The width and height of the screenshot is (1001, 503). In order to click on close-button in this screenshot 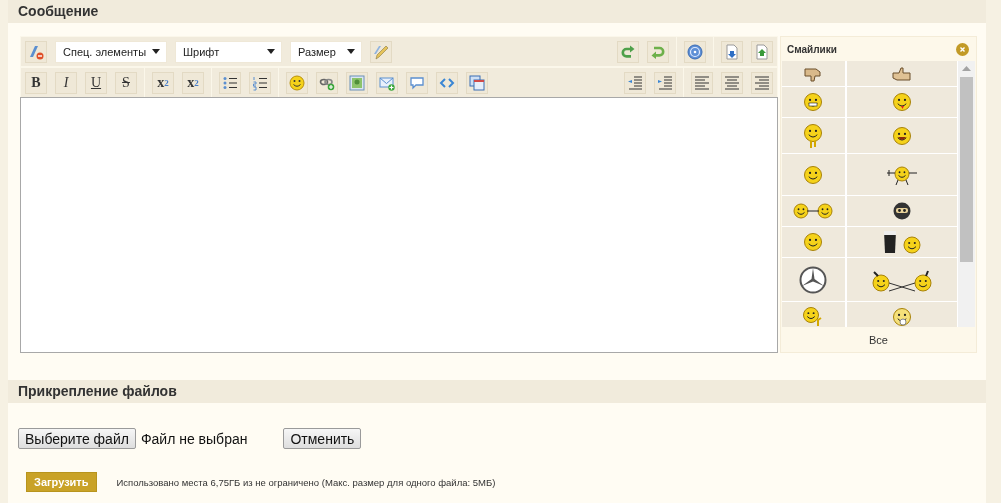, I will do `click(962, 49)`.